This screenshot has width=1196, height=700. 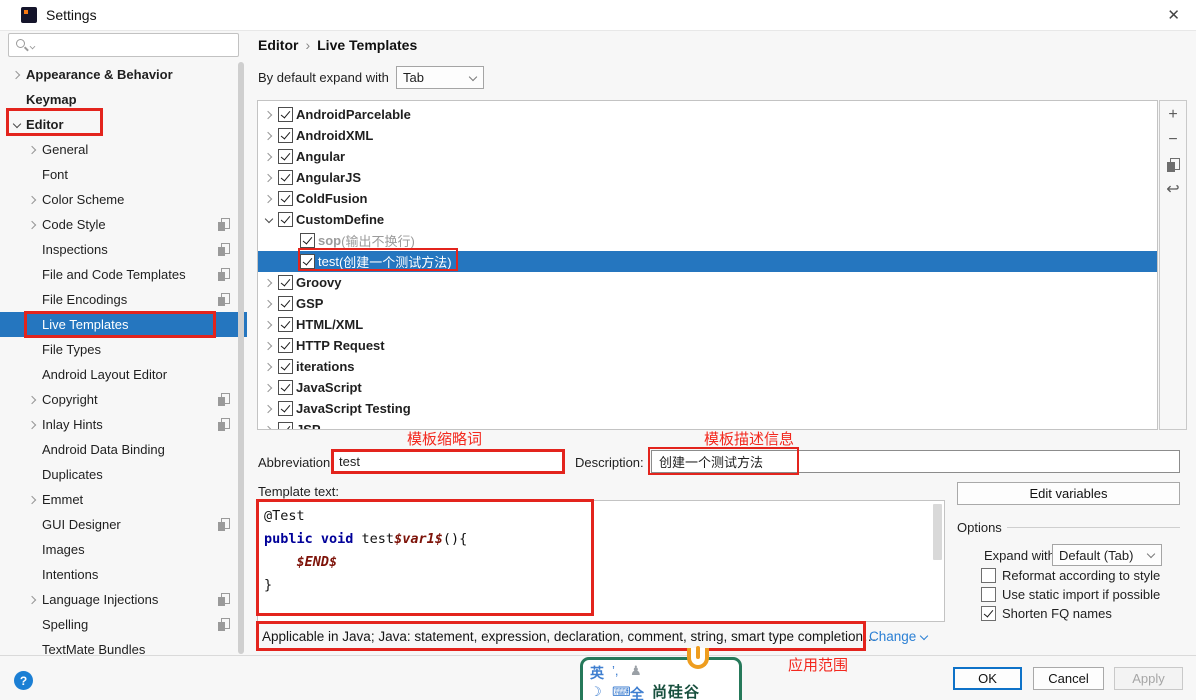 What do you see at coordinates (707, 198) in the screenshot?
I see `template-row-coldfusion: ColdFusion` at bounding box center [707, 198].